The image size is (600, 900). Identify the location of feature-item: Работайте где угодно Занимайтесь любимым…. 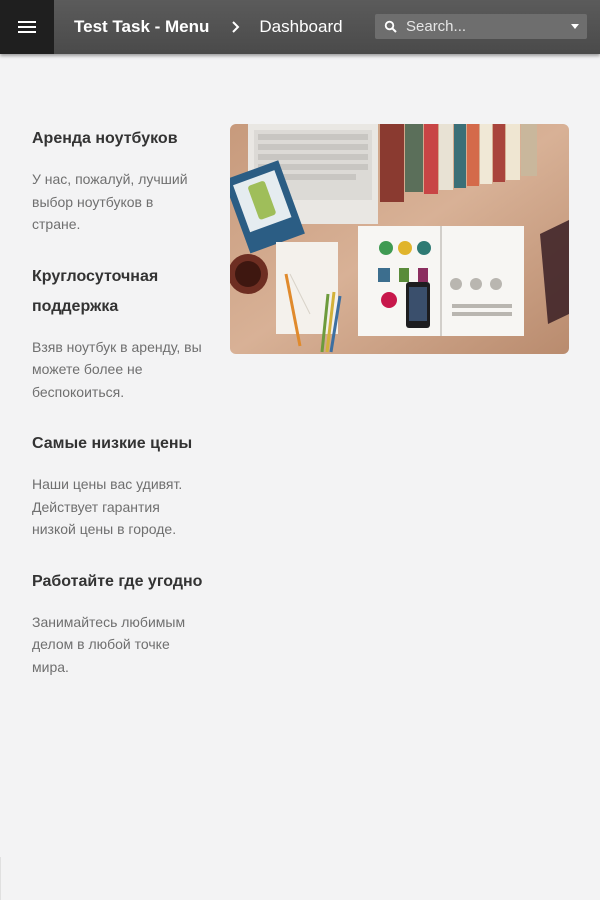
(118, 623).